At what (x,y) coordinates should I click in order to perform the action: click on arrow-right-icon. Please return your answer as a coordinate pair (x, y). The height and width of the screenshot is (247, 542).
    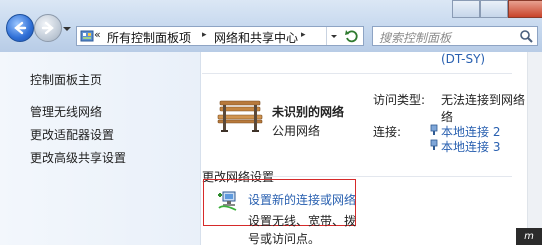
    Looking at the image, I should click on (47, 28).